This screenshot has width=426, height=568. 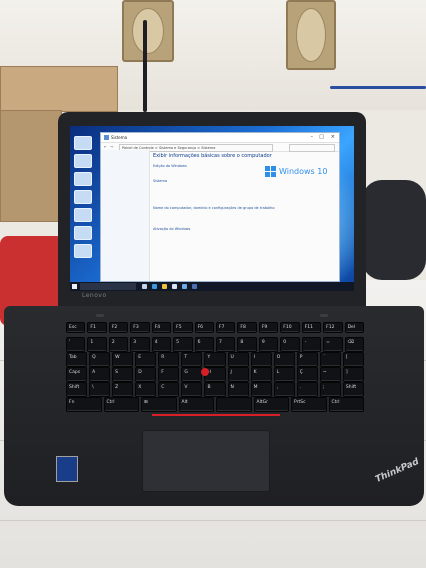 What do you see at coordinates (144, 286) in the screenshot?
I see `taskview-icon` at bounding box center [144, 286].